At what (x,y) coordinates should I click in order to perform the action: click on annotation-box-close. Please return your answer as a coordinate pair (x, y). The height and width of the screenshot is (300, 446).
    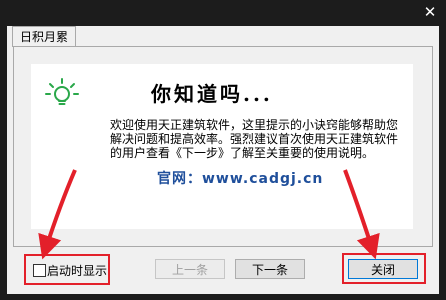
    Looking at the image, I should click on (384, 268).